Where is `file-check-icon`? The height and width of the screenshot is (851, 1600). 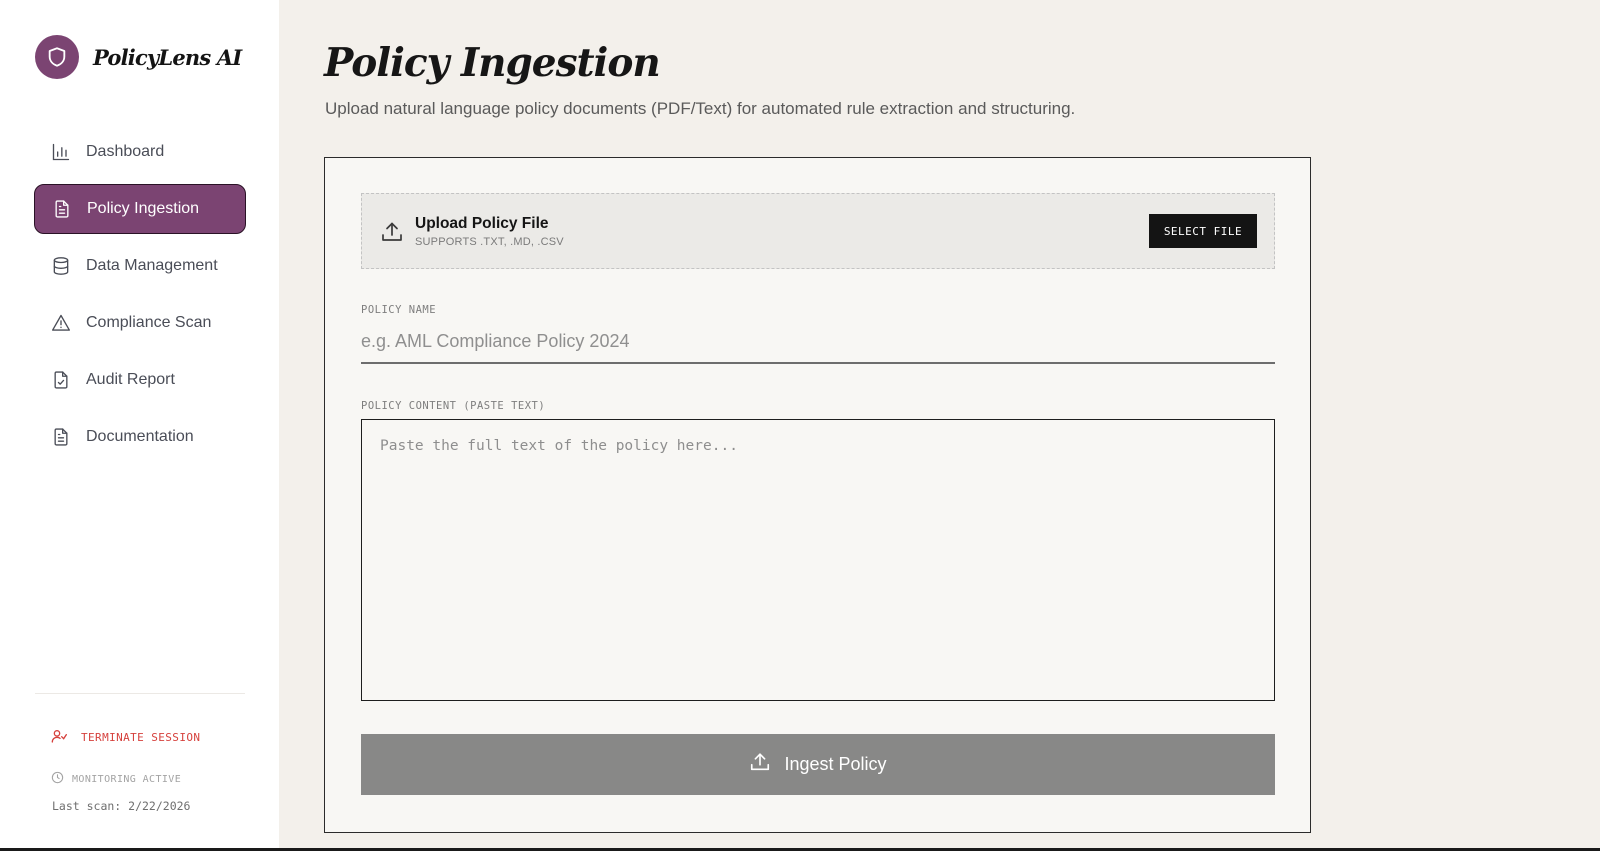
file-check-icon is located at coordinates (61, 380).